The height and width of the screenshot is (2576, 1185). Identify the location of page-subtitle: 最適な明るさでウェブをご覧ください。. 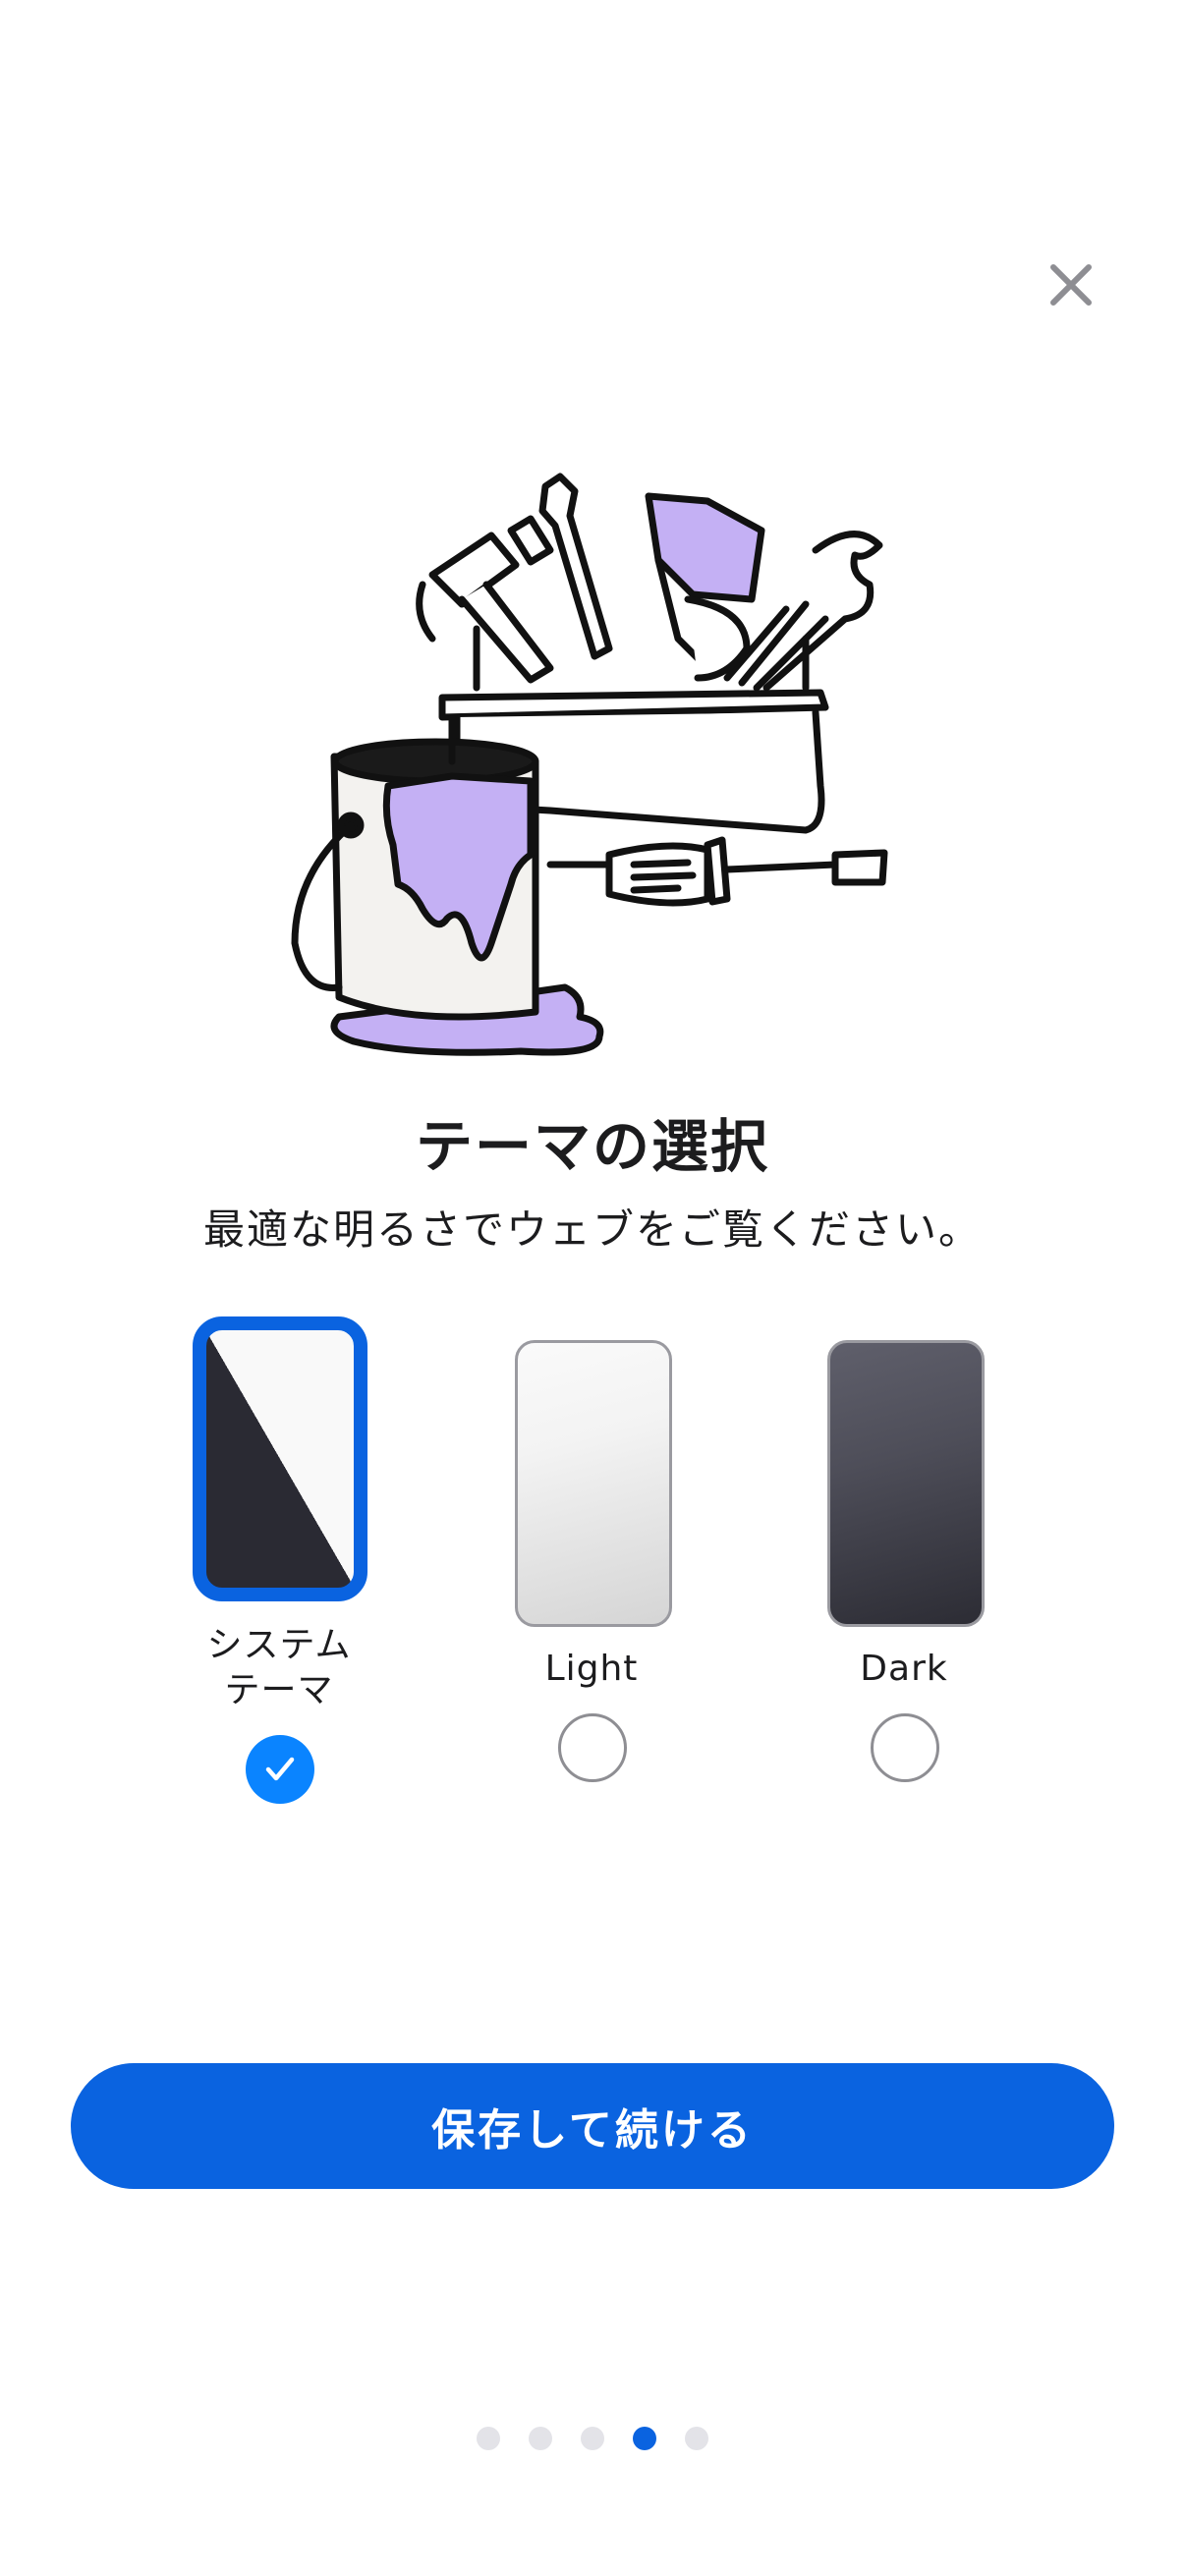
(592, 1229).